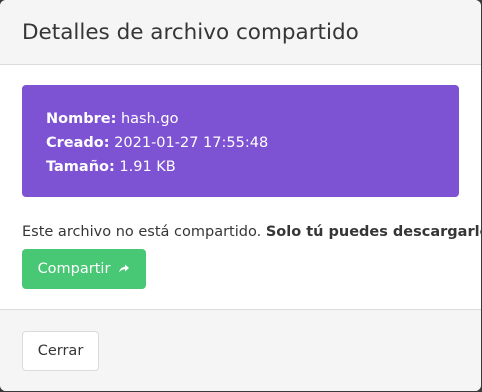 Image resolution: width=482 pixels, height=392 pixels. Describe the element at coordinates (373, 232) in the screenshot. I see `share-status-bold: Solo tú puedes descargarlo` at that location.